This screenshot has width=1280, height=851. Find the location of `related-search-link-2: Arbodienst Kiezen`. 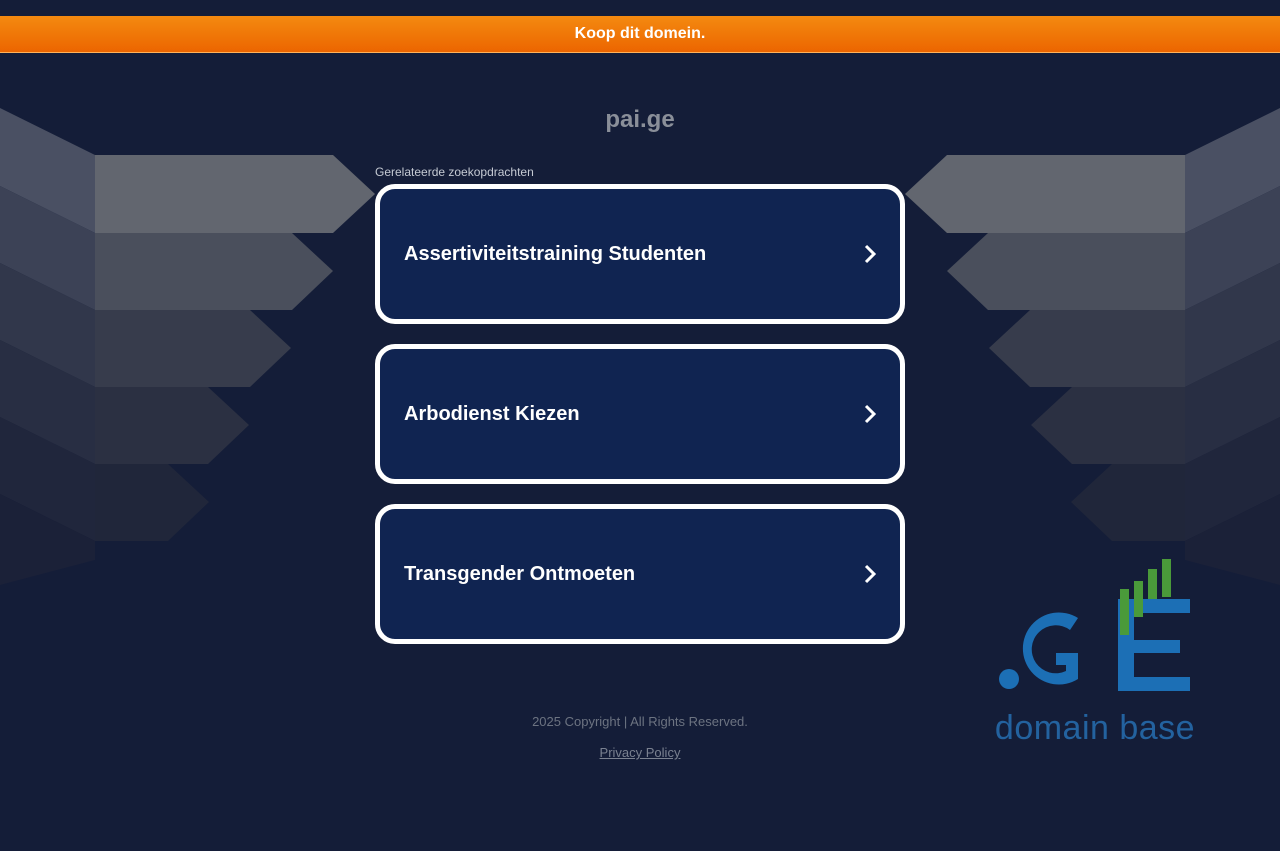

related-search-link-2: Arbodienst Kiezen is located at coordinates (640, 414).